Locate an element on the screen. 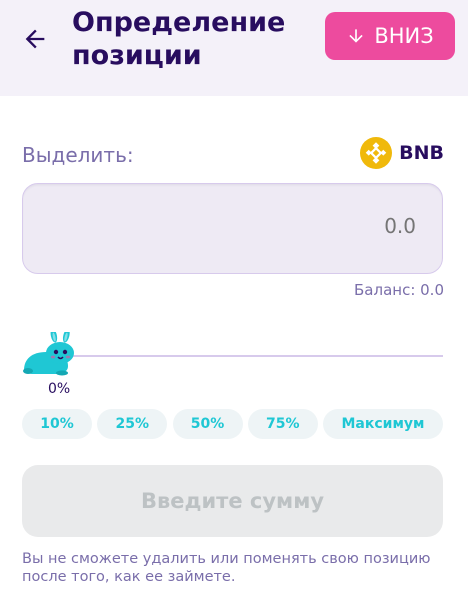 Image resolution: width=468 pixels, height=612 pixels. token-symbol: BNB is located at coordinates (421, 153).